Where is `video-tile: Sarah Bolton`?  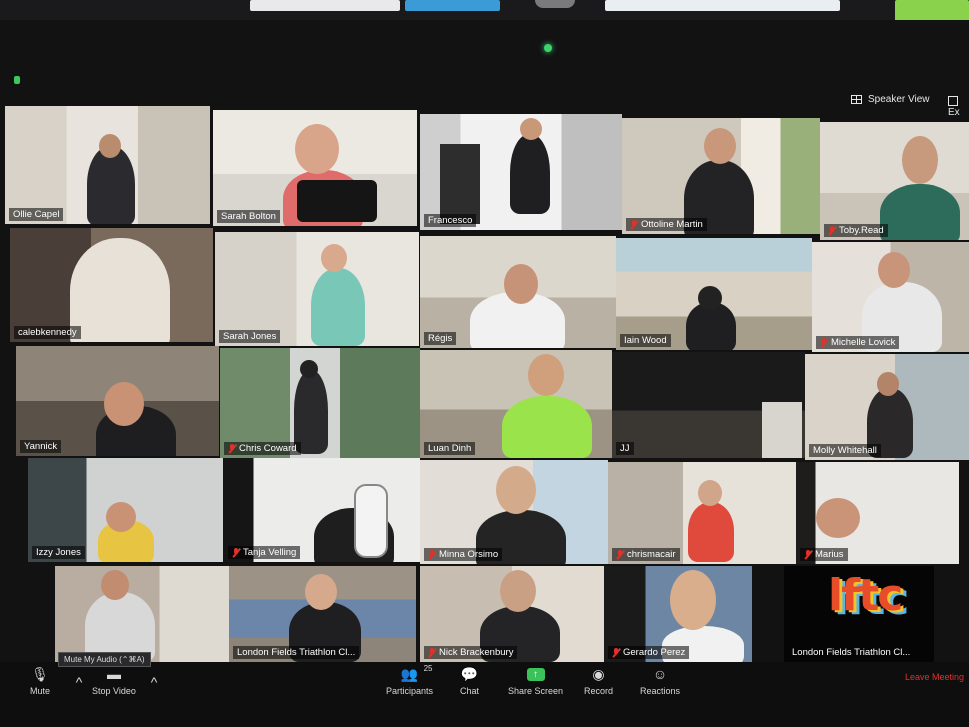
video-tile: Sarah Bolton is located at coordinates (315, 168).